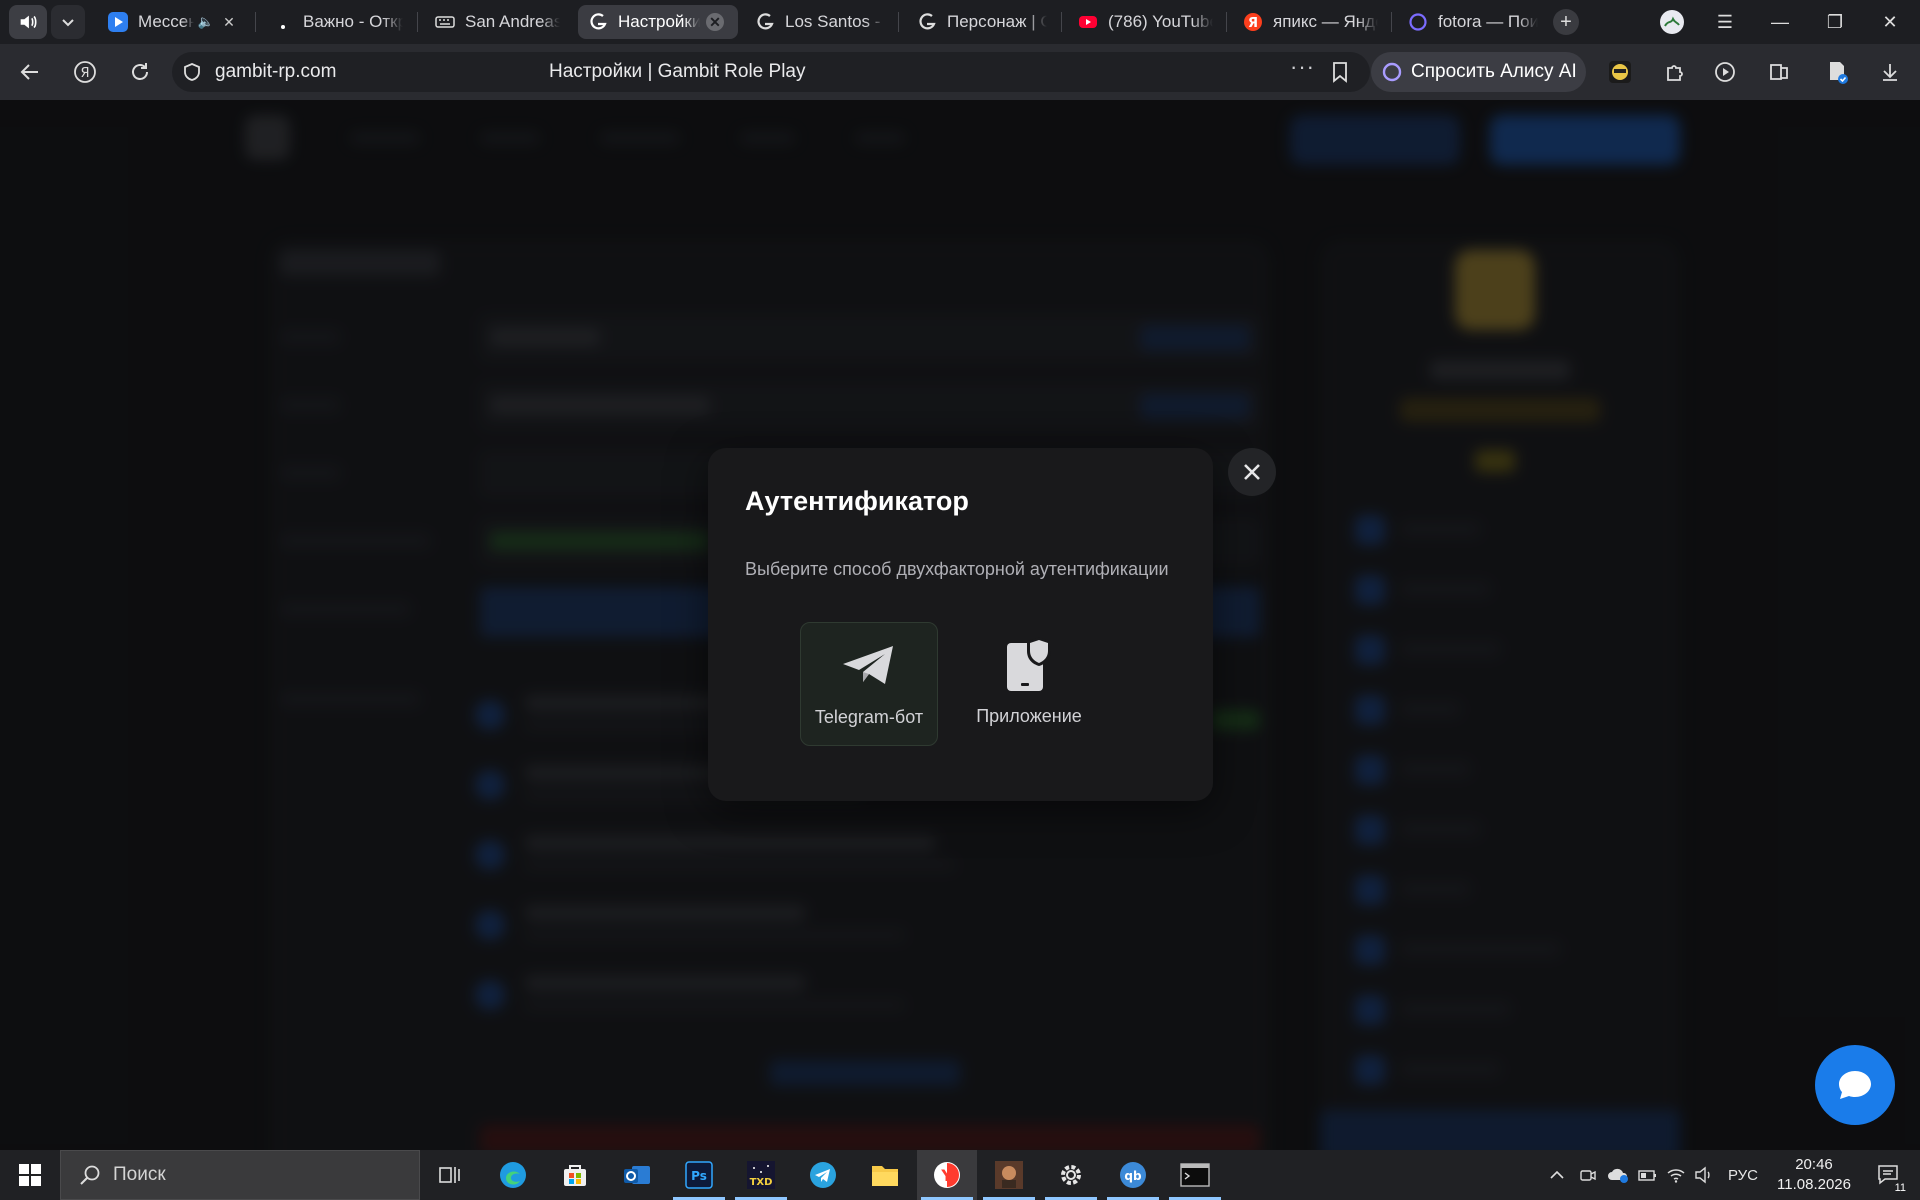  What do you see at coordinates (1145, 22) in the screenshot?
I see `tab-youtube: (786) YouTube` at bounding box center [1145, 22].